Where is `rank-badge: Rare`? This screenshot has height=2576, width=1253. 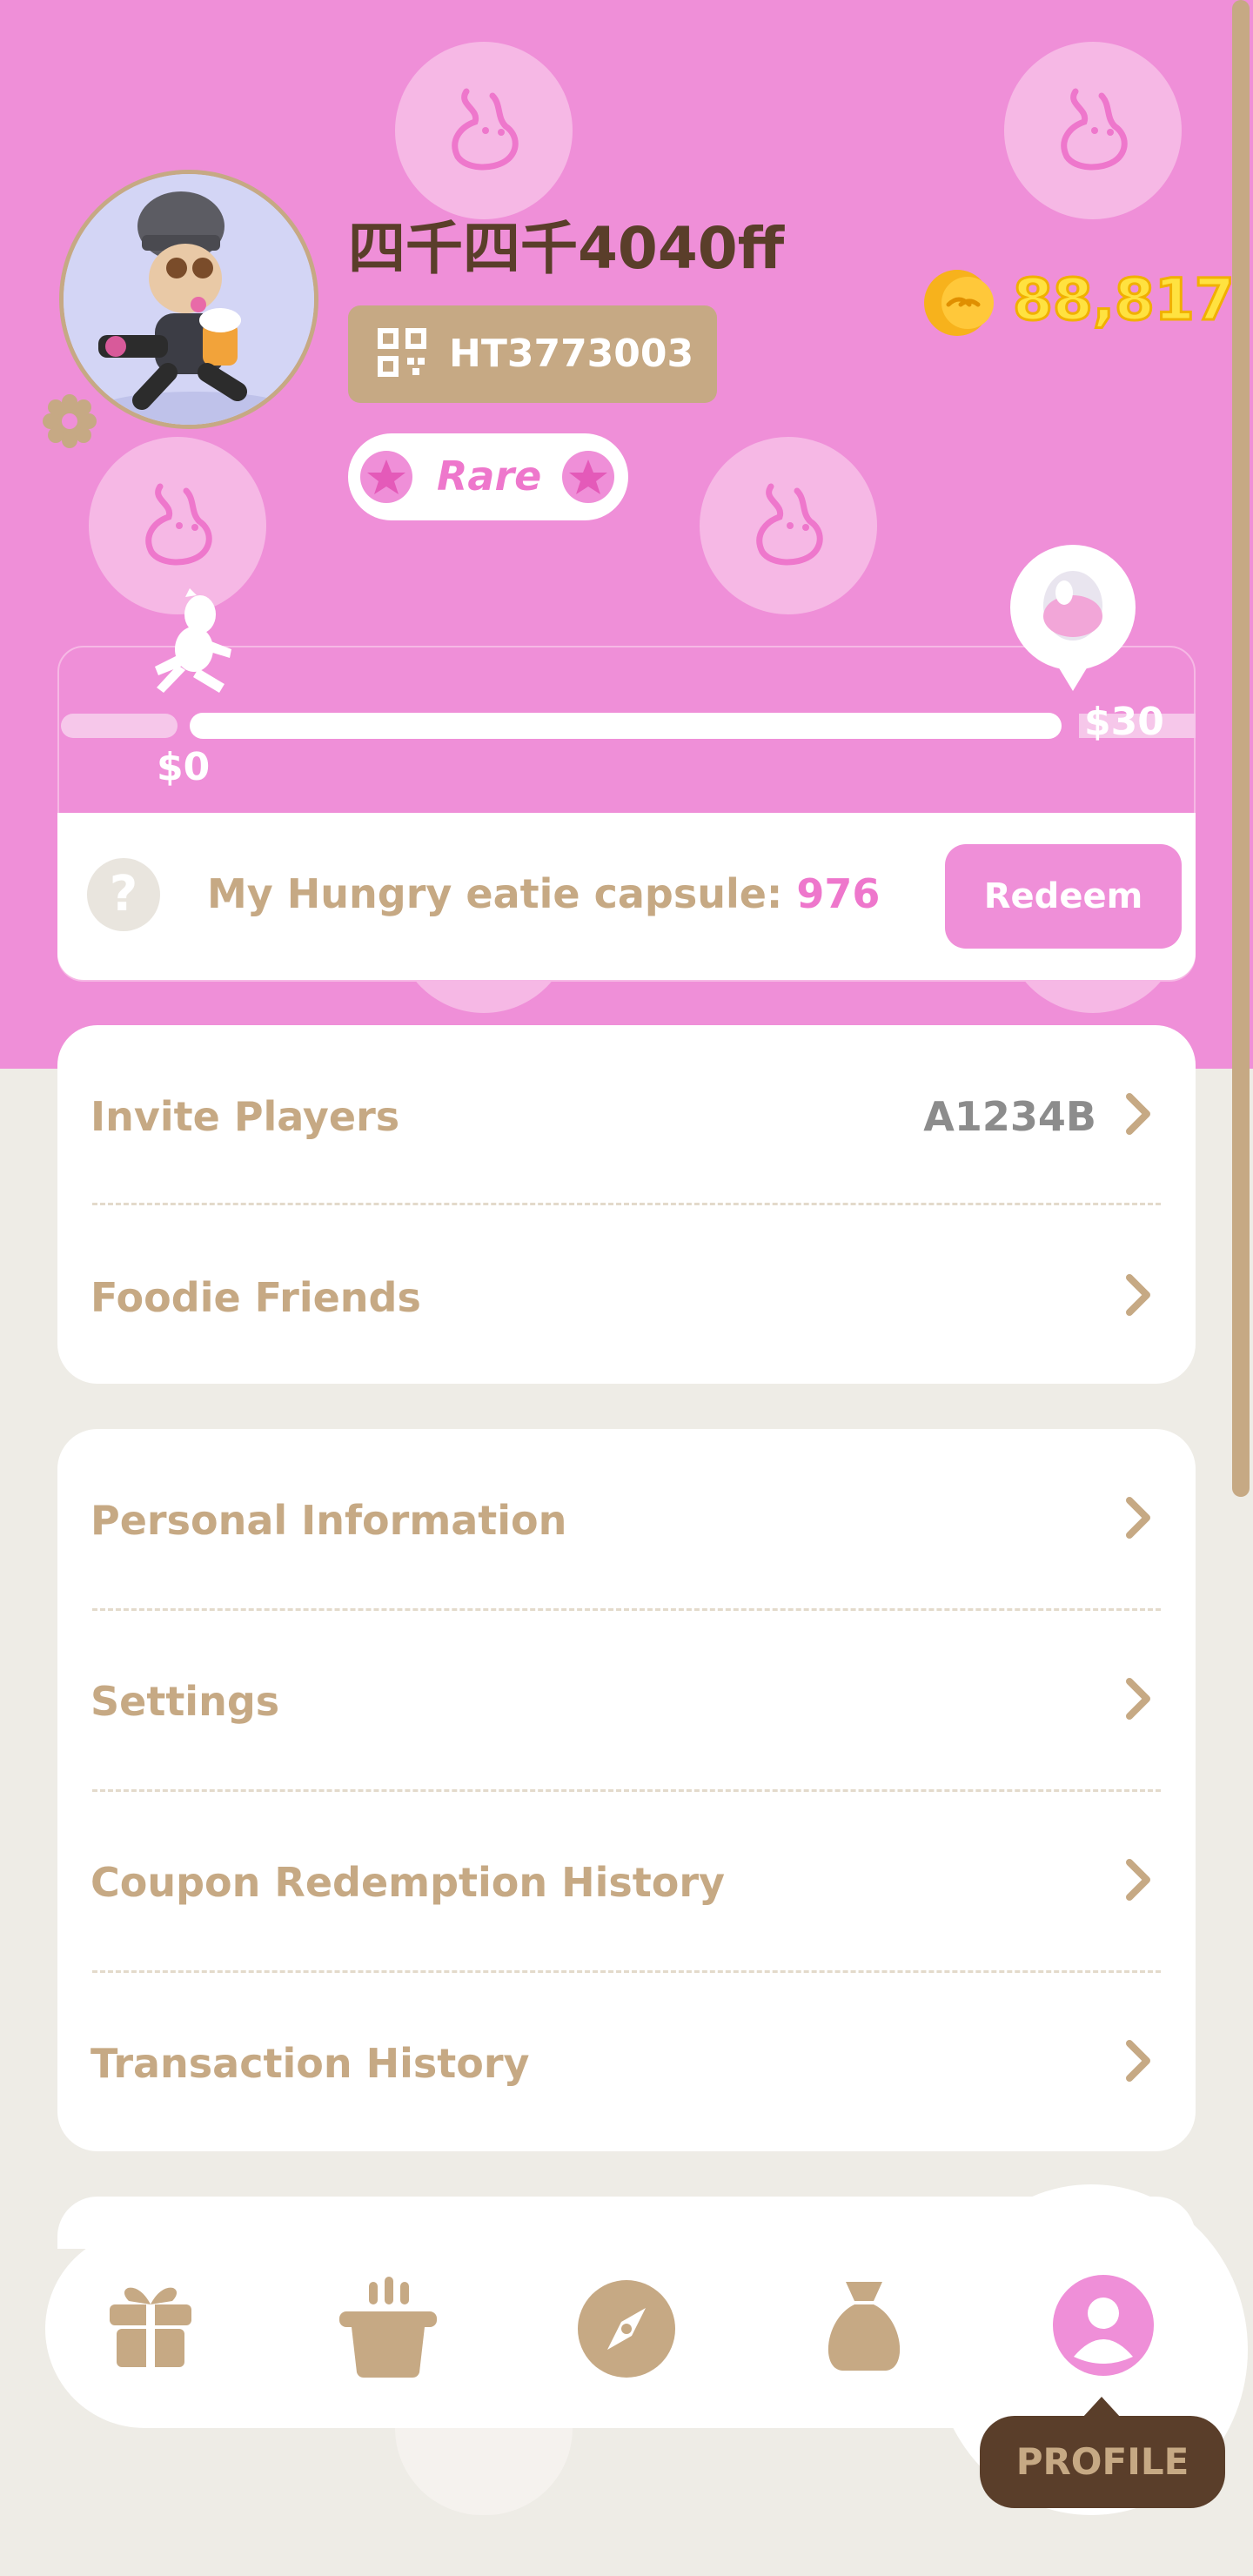 rank-badge: Rare is located at coordinates (488, 476).